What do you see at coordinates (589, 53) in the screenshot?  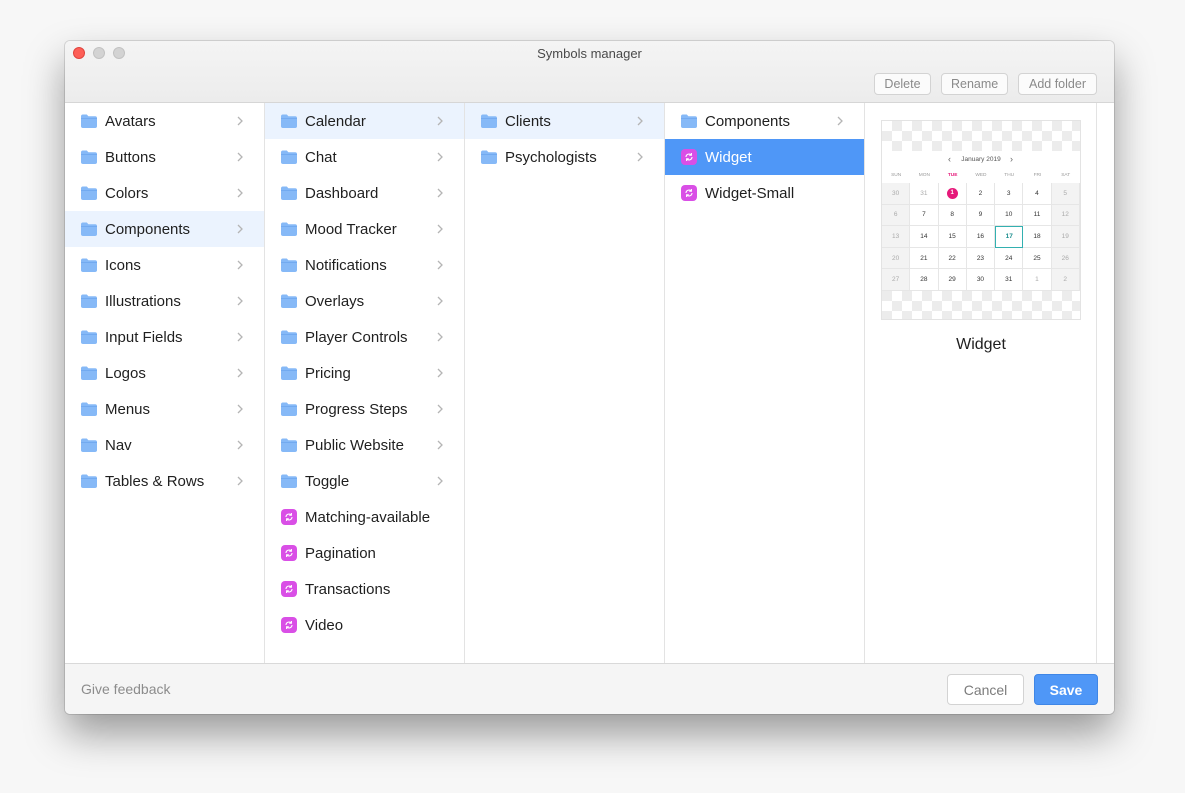 I see `window-title: Symbols manager` at bounding box center [589, 53].